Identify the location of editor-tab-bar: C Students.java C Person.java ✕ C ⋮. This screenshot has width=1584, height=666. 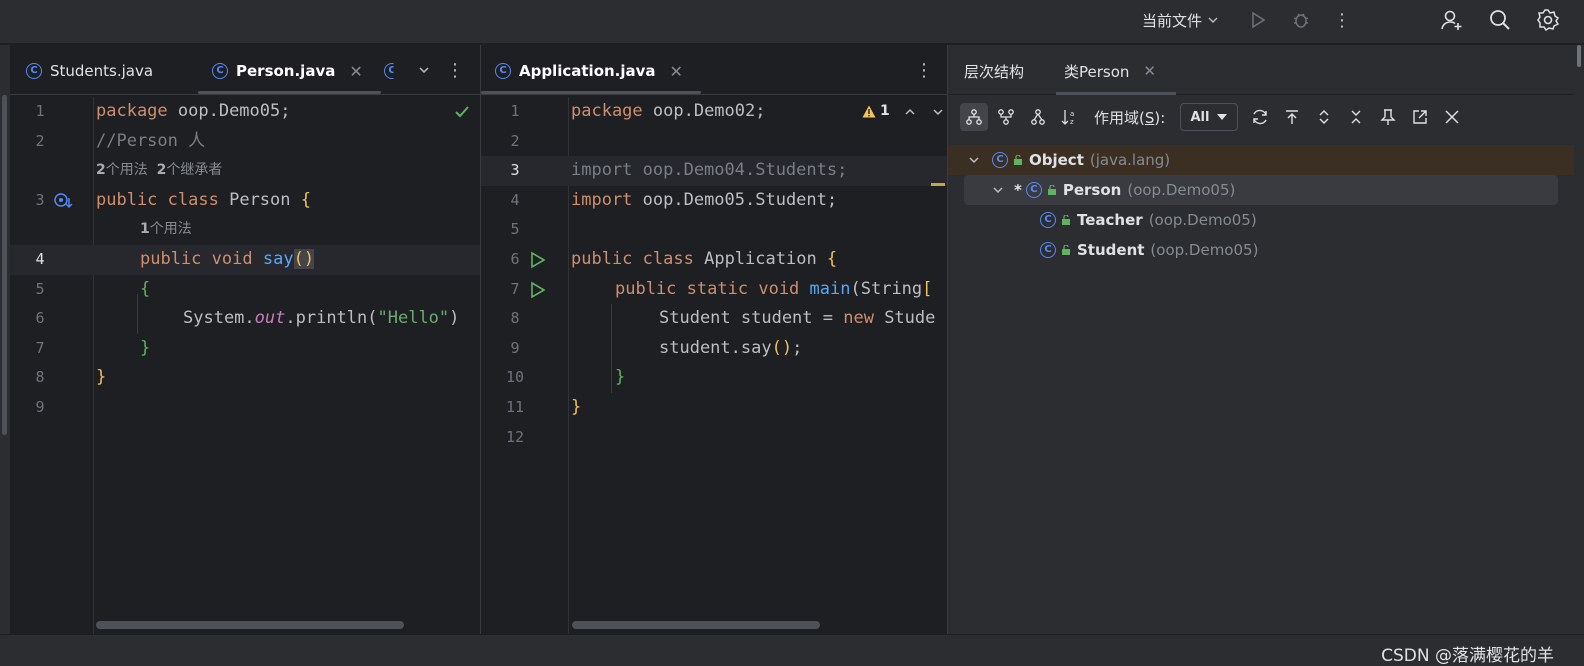
(245, 70).